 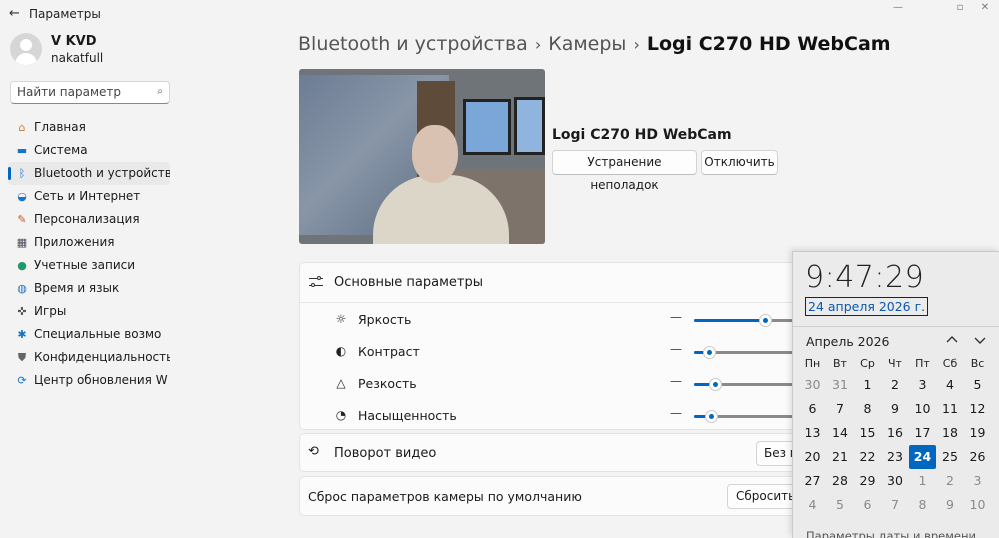 What do you see at coordinates (747, 320) in the screenshot?
I see `brightness-slider` at bounding box center [747, 320].